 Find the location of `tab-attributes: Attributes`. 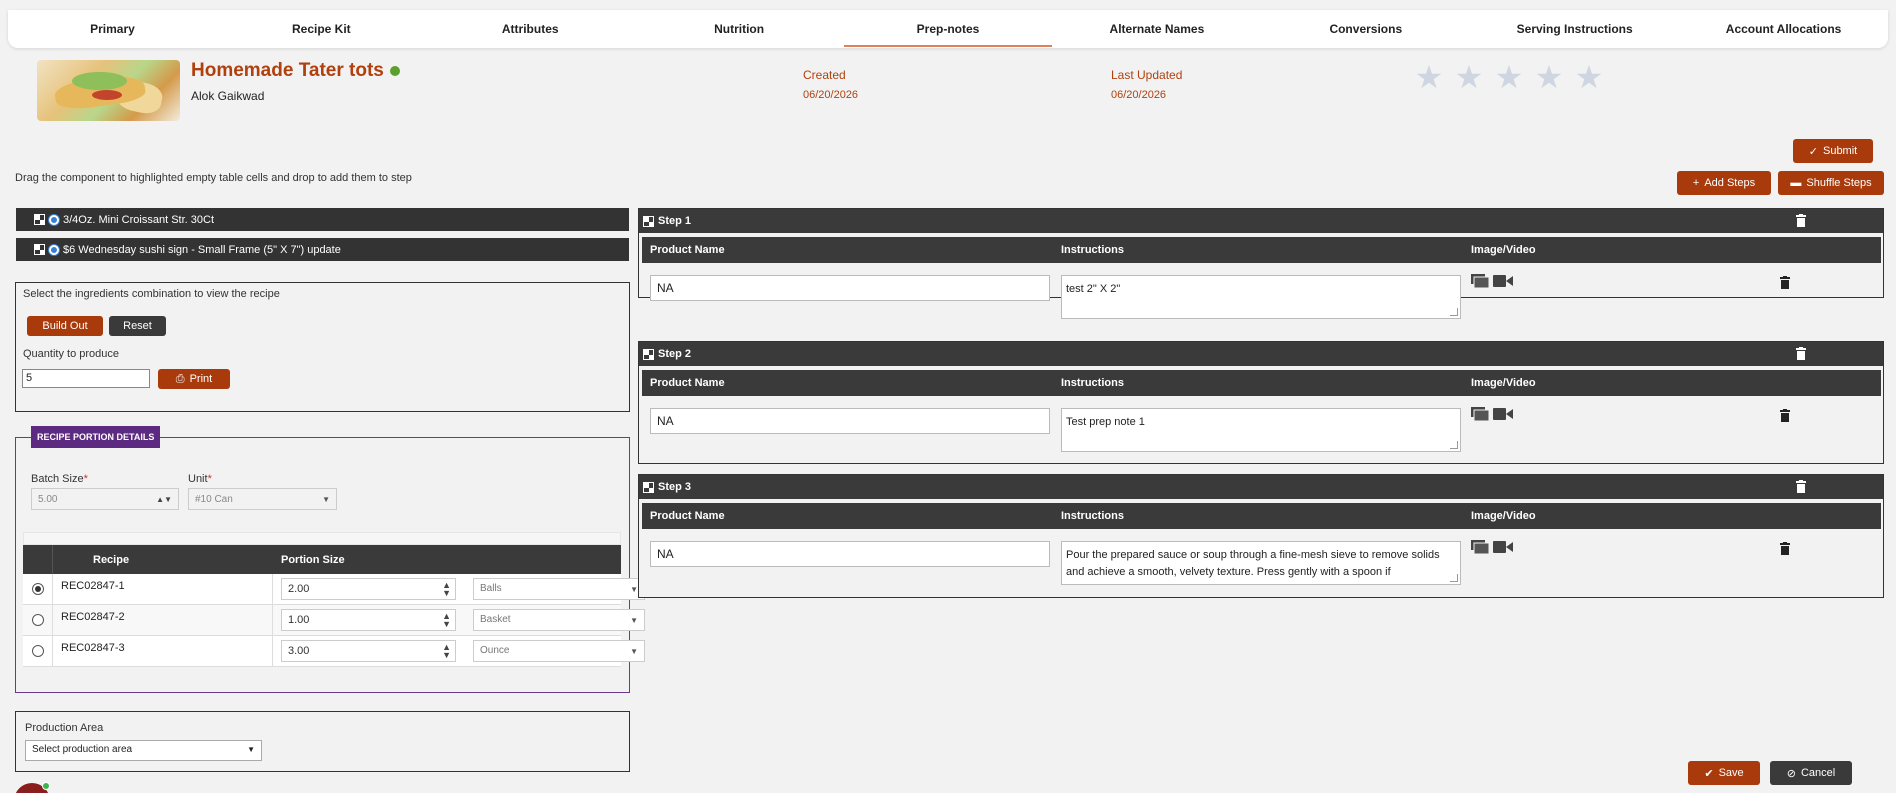

tab-attributes: Attributes is located at coordinates (530, 29).